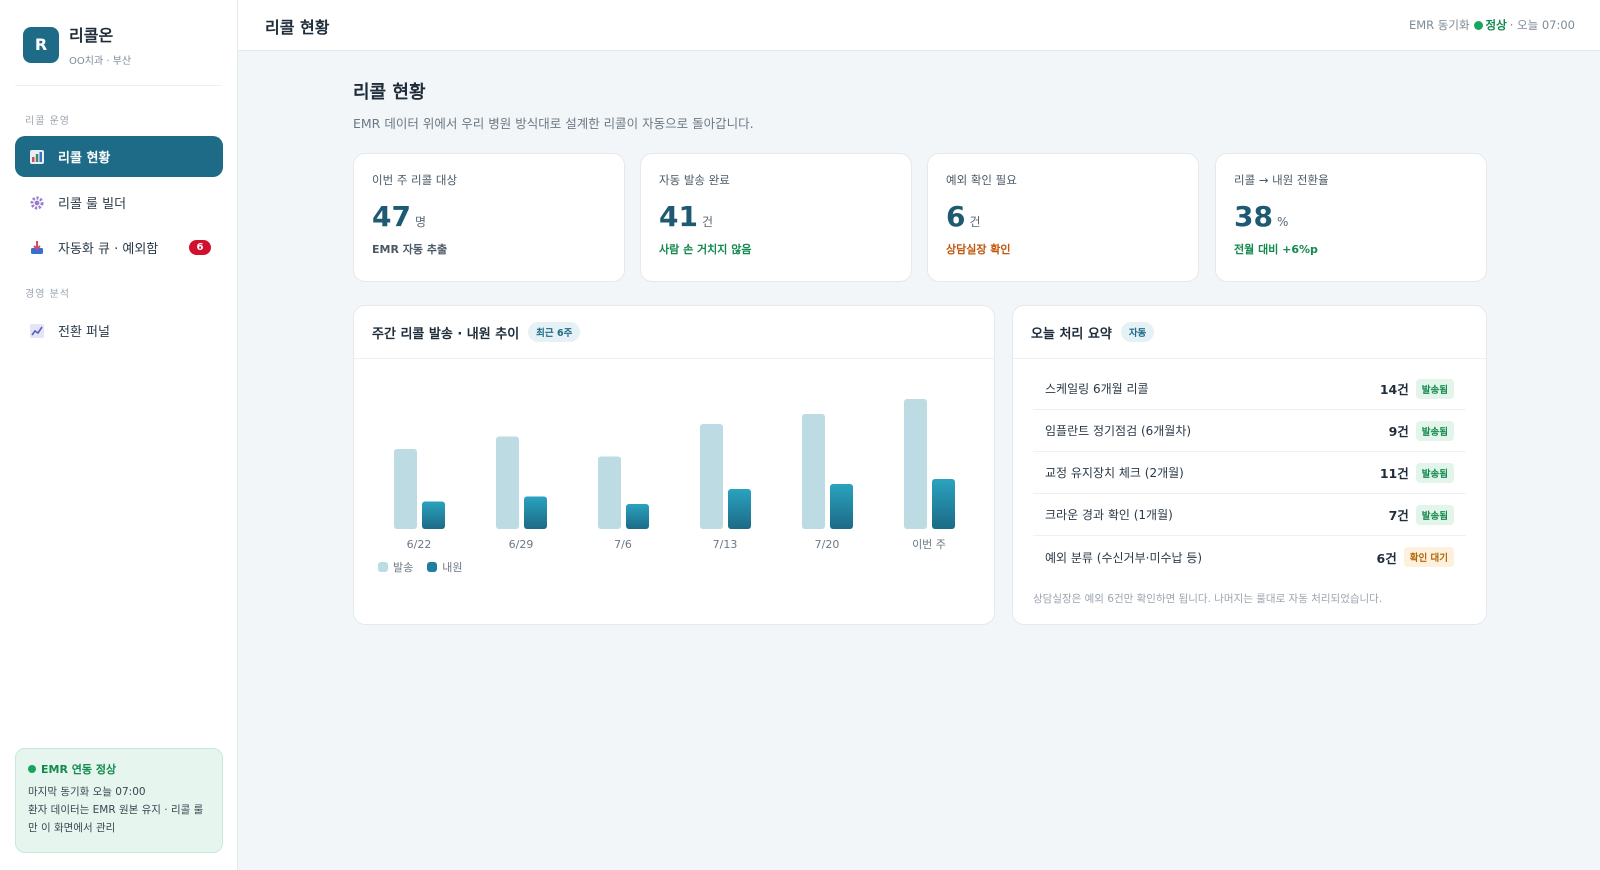  What do you see at coordinates (981, 180) in the screenshot?
I see `kpi-label: 예외 확인 필요` at bounding box center [981, 180].